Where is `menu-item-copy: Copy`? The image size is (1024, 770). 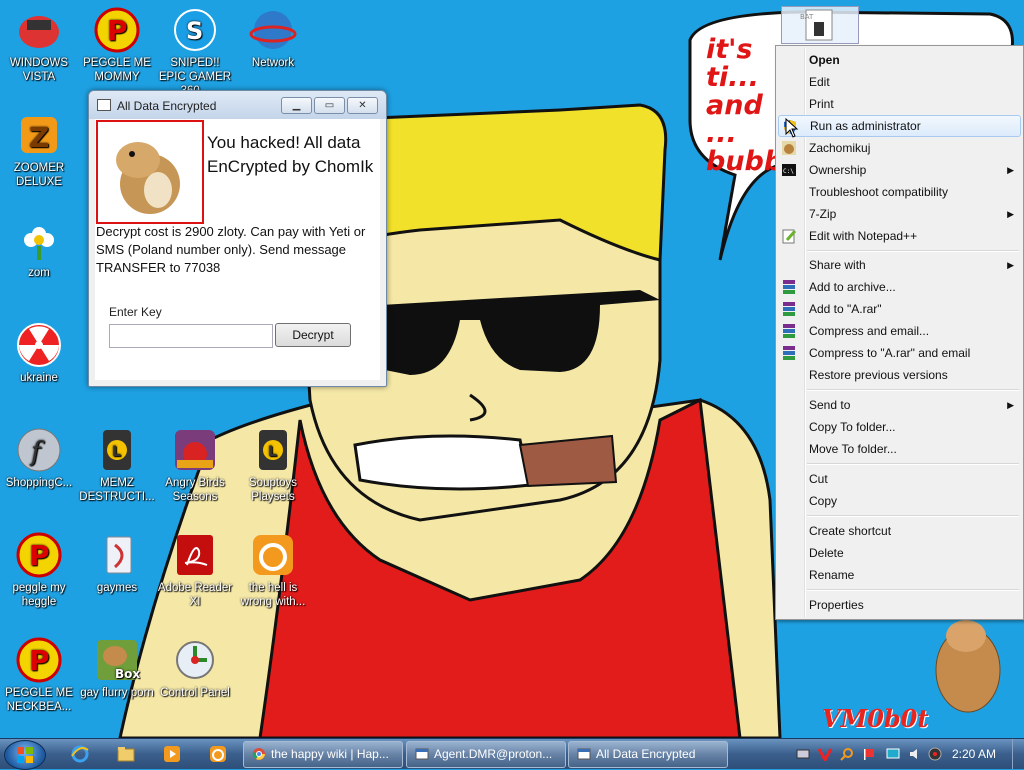
menu-item-copy: Copy is located at coordinates (899, 501).